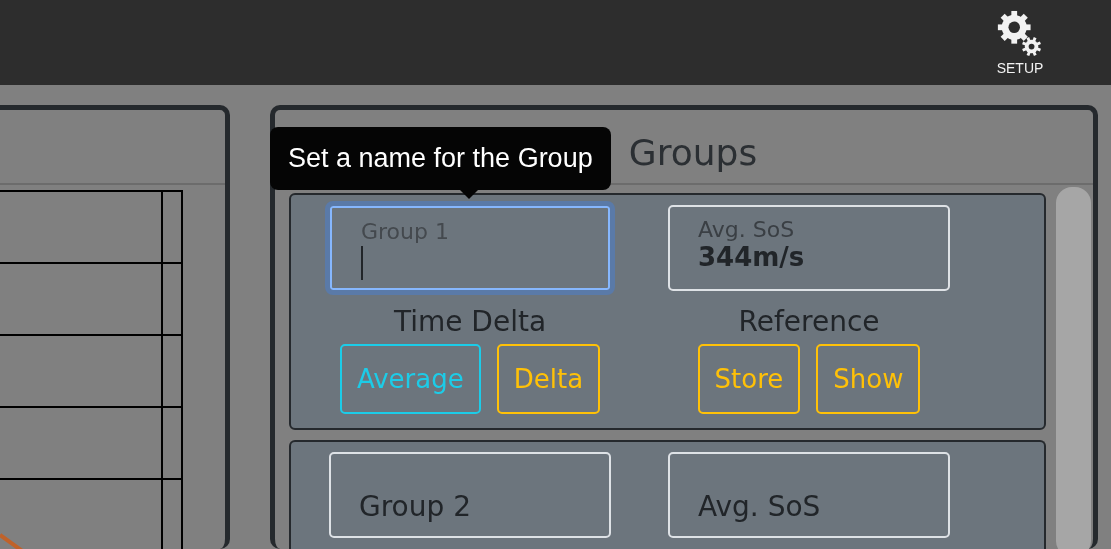 This screenshot has height=549, width=1111. I want to click on scrollbar, so click(1073, 368).